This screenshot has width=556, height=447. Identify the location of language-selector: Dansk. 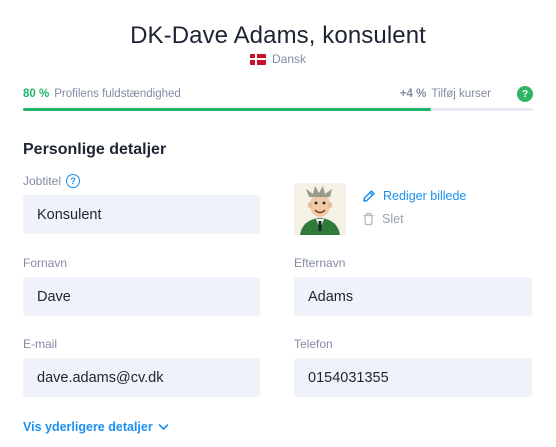
(278, 59).